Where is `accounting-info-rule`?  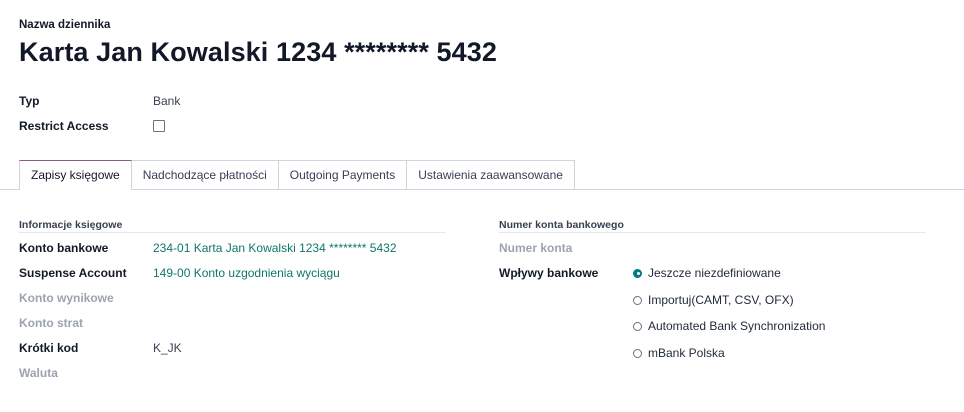 accounting-info-rule is located at coordinates (232, 232).